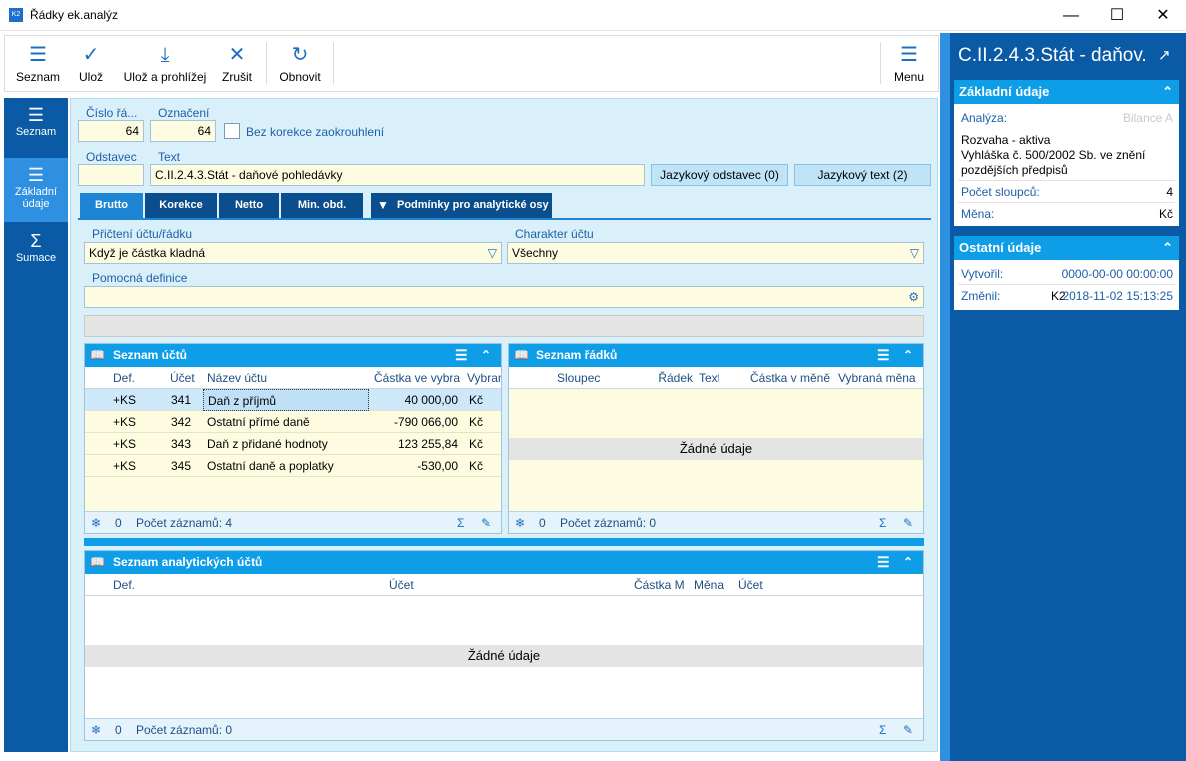 The height and width of the screenshot is (761, 1186). What do you see at coordinates (322, 205) in the screenshot?
I see `tab-min-obd: Min. obd.` at bounding box center [322, 205].